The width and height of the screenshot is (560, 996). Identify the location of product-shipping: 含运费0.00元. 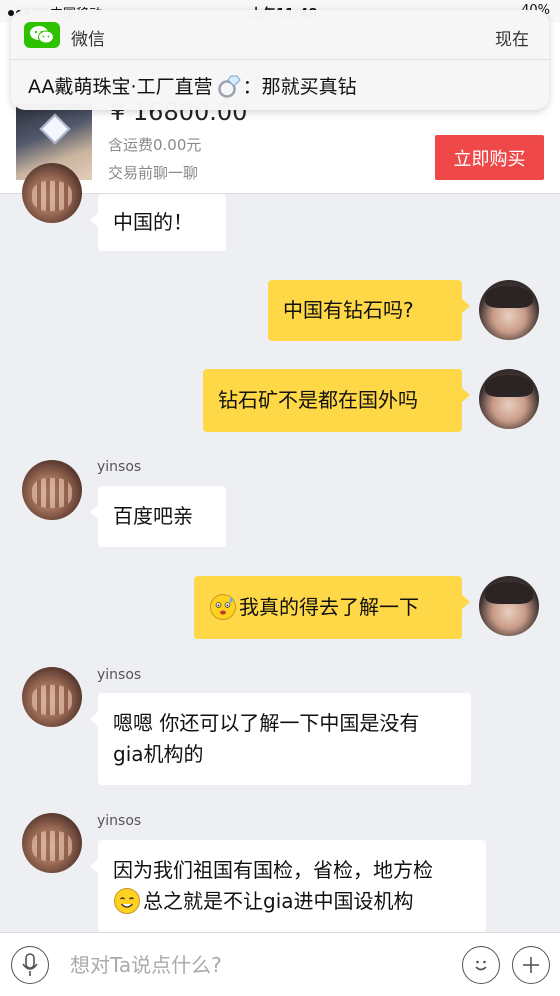
(155, 145).